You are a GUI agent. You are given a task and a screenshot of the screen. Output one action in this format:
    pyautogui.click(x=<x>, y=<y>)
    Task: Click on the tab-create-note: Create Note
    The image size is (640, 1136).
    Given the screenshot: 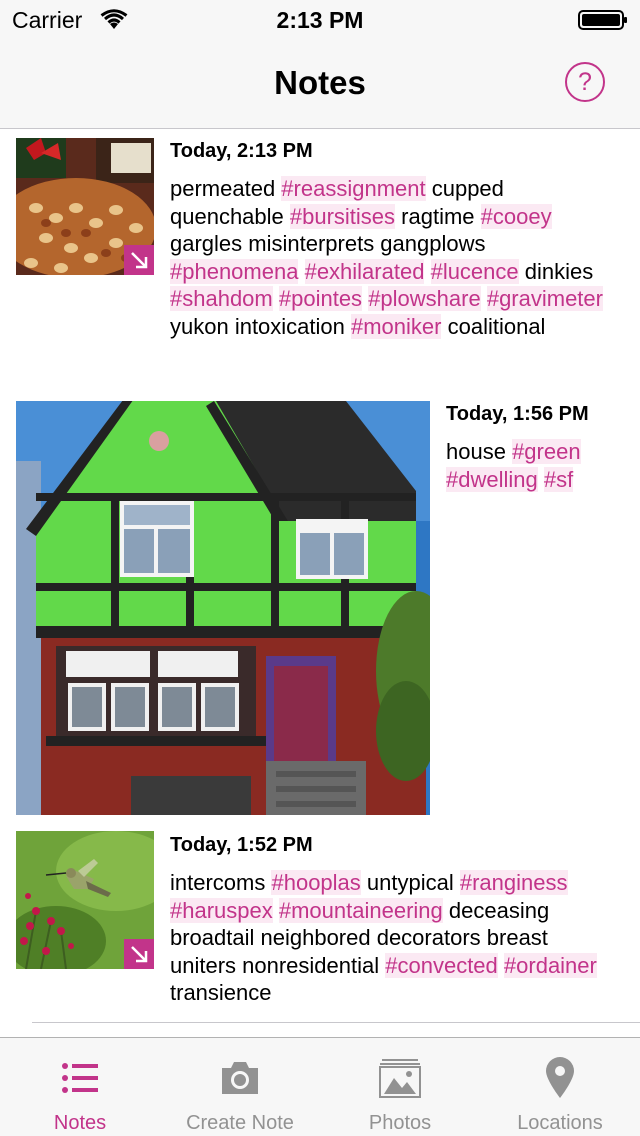 What is the action you would take?
    pyautogui.click(x=240, y=1087)
    